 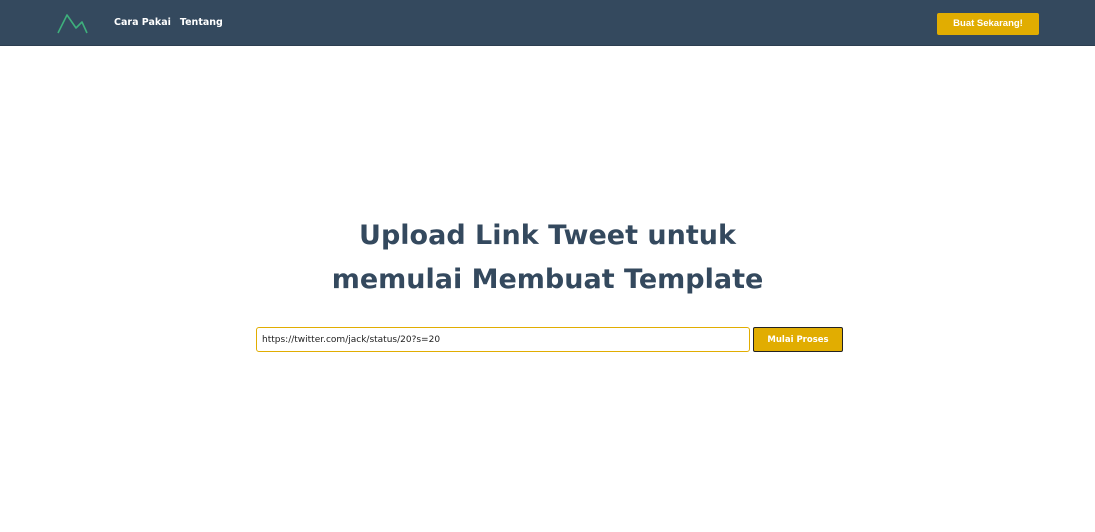 I want to click on nav-links: Cara Pakai Tentang, so click(x=168, y=22).